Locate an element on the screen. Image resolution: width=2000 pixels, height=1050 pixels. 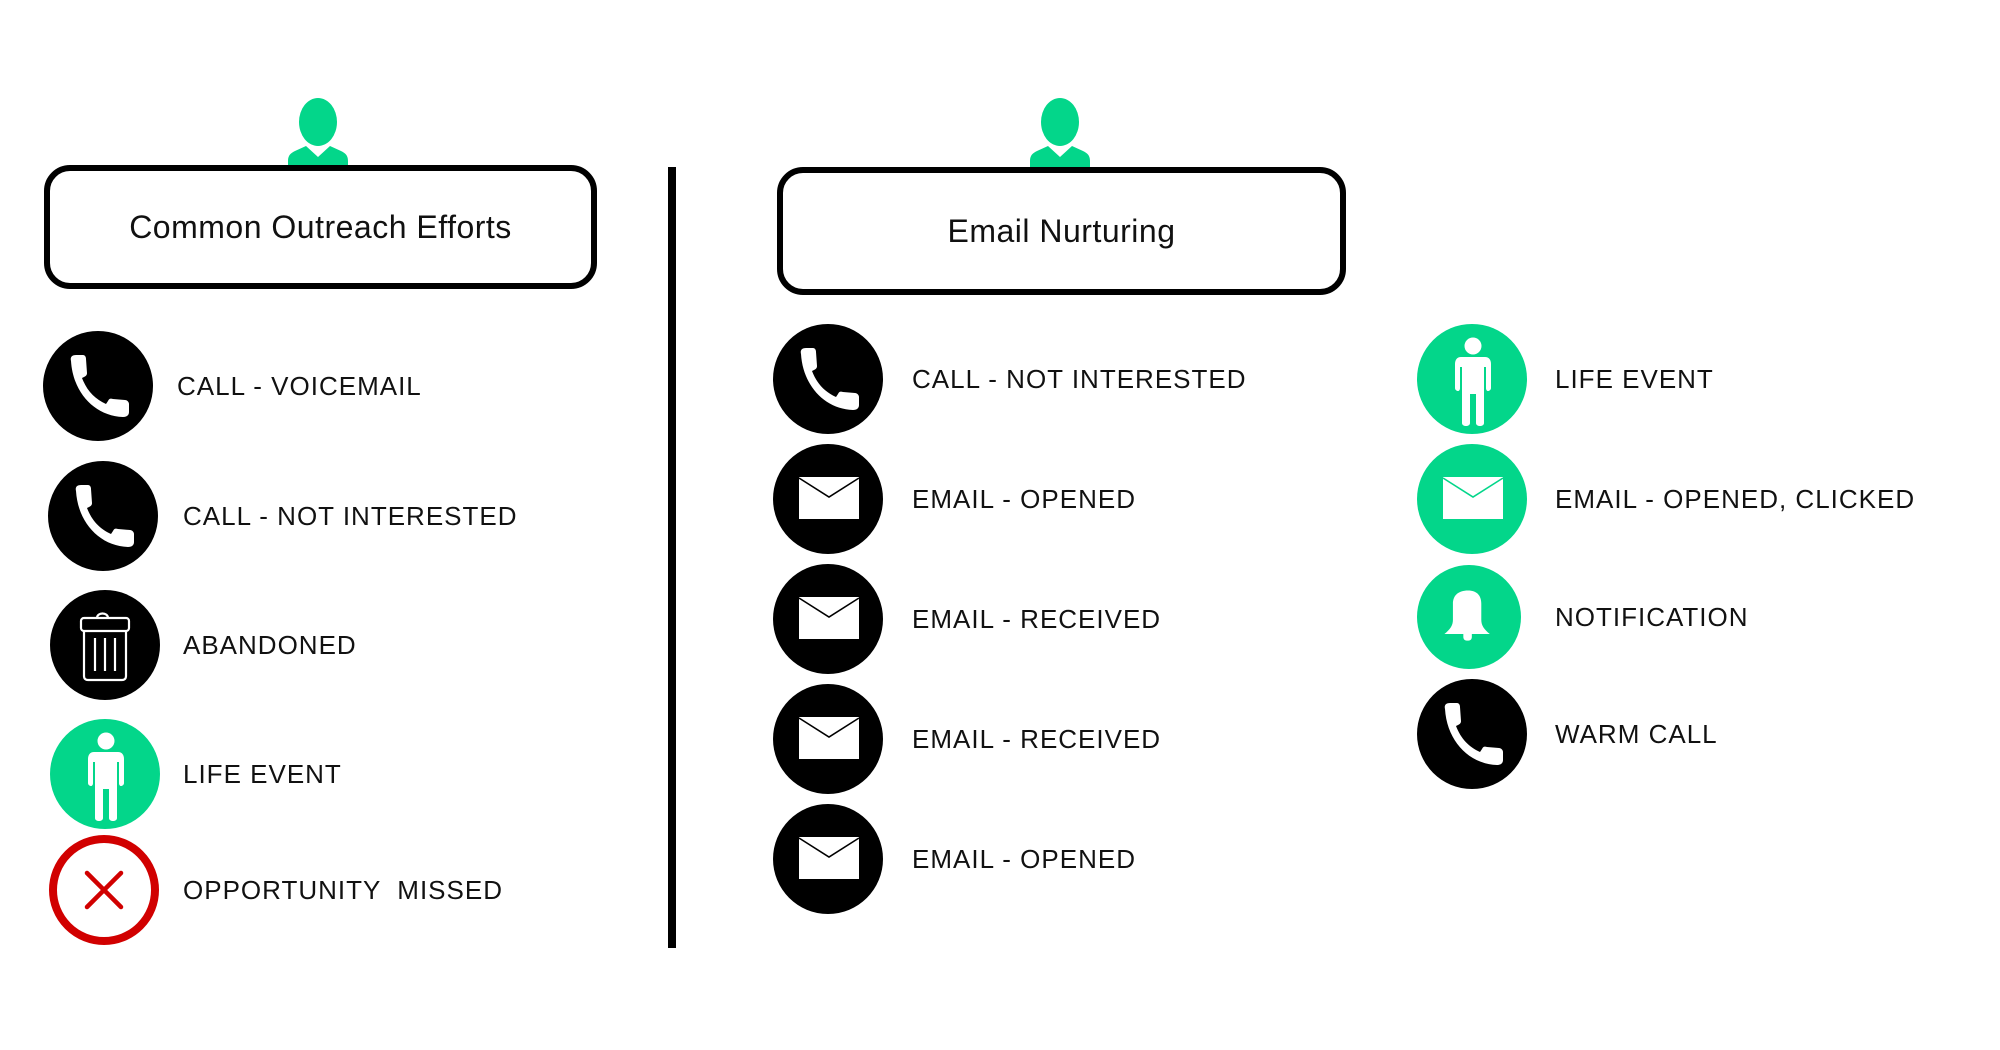
legend-item: CALL - VOICEMAIL is located at coordinates (232, 386).